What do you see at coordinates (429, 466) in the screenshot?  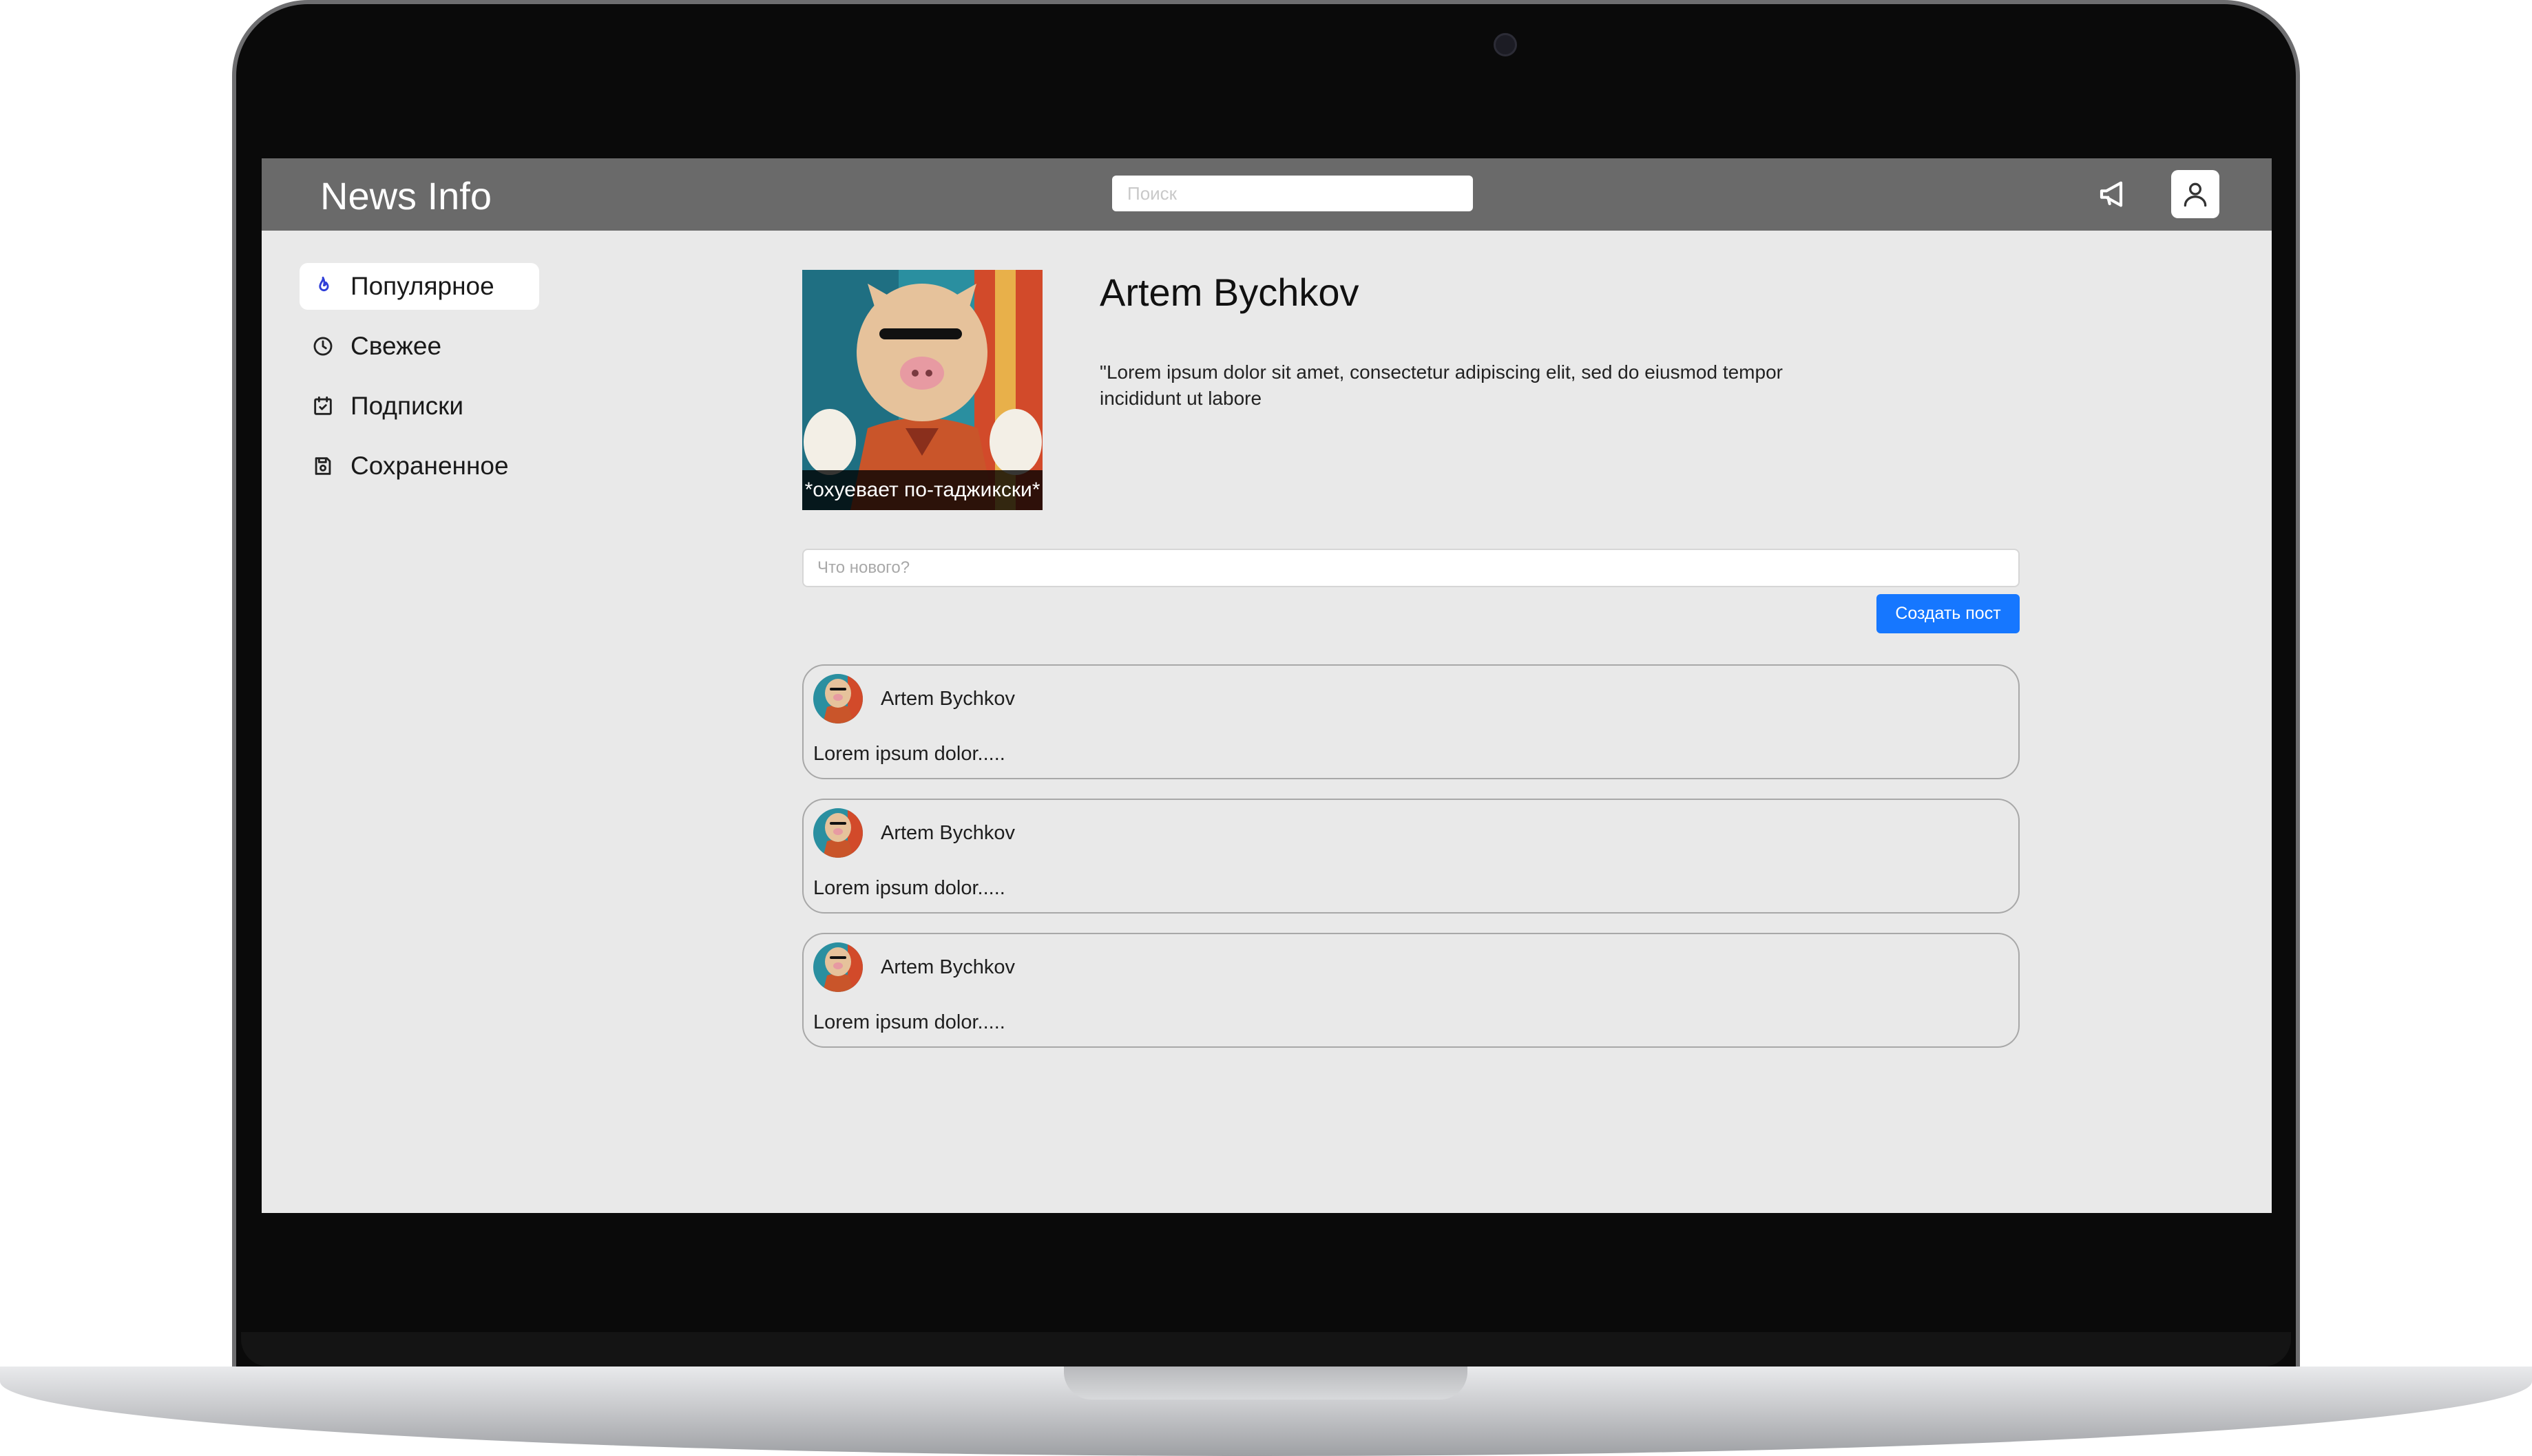 I see `sidebar-item-label: Сохраненное` at bounding box center [429, 466].